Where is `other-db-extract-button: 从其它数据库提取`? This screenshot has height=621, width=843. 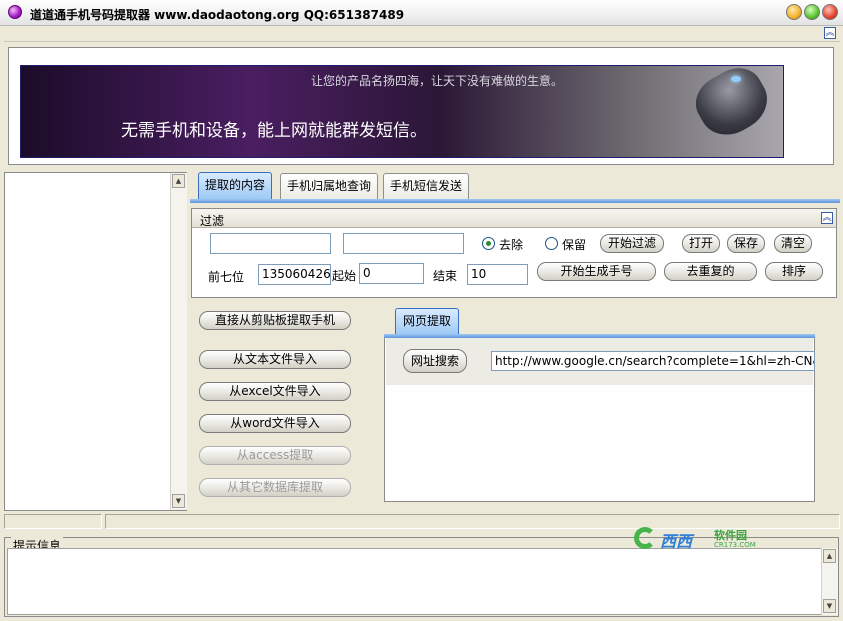 other-db-extract-button: 从其它数据库提取 is located at coordinates (275, 487).